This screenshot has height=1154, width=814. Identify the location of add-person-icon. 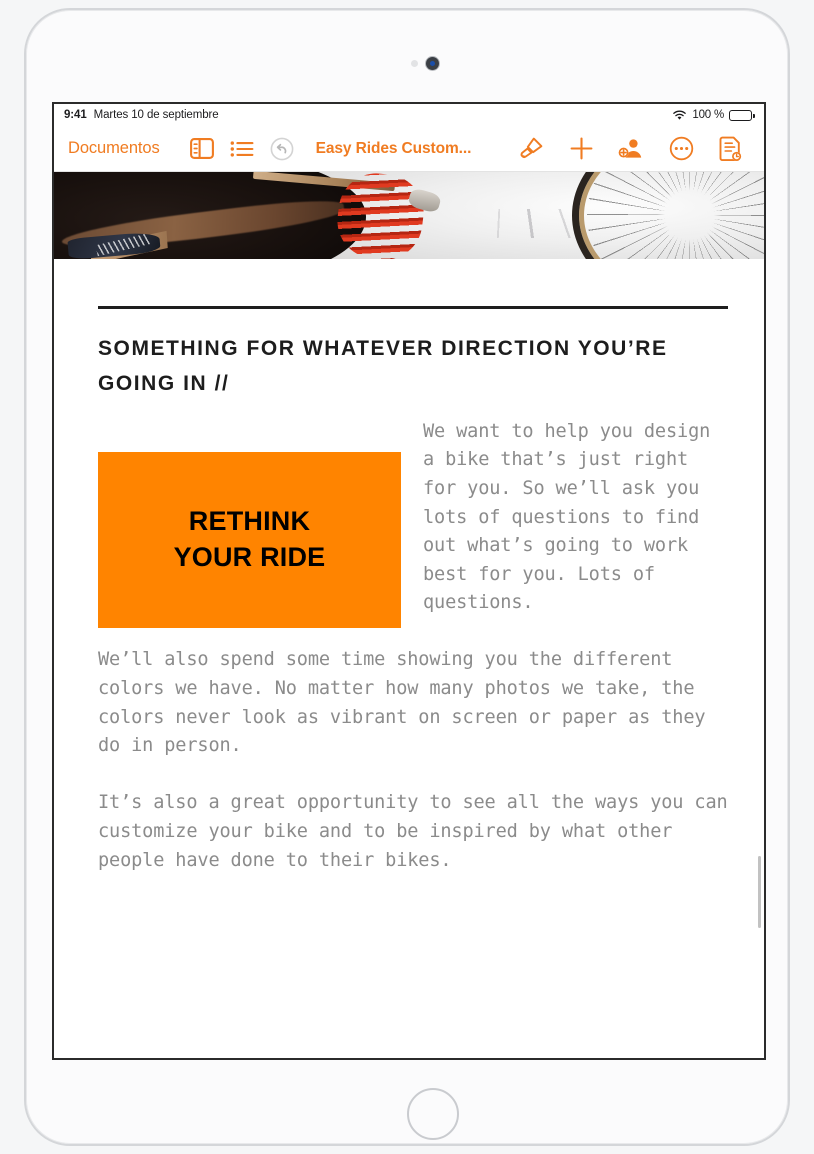
(631, 148).